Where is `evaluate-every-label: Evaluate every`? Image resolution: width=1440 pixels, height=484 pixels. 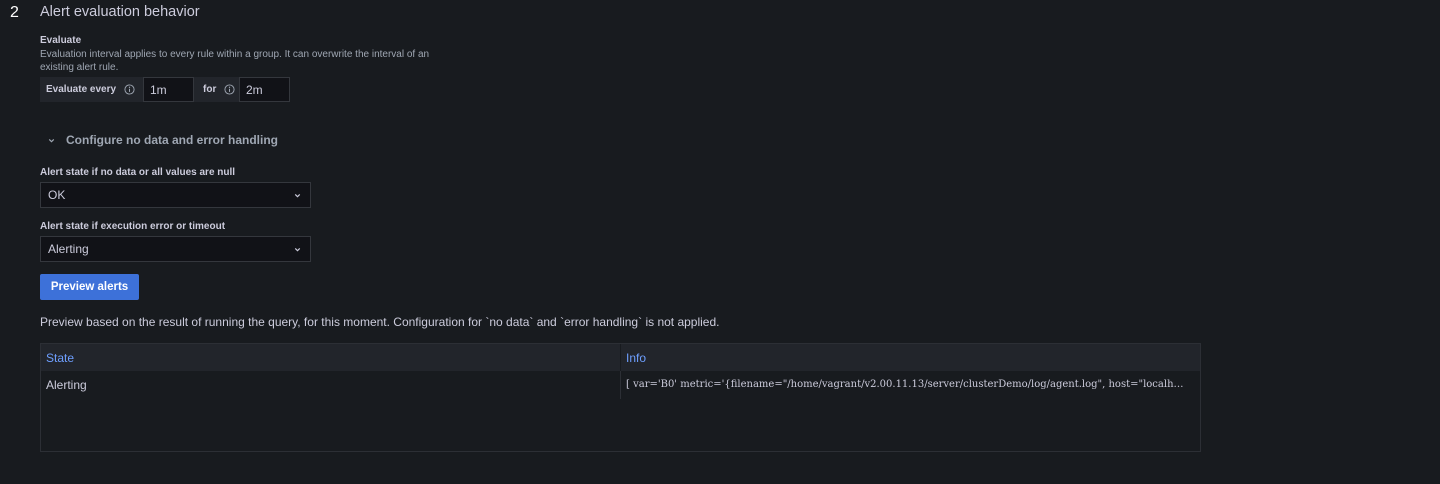 evaluate-every-label: Evaluate every is located at coordinates (81, 89).